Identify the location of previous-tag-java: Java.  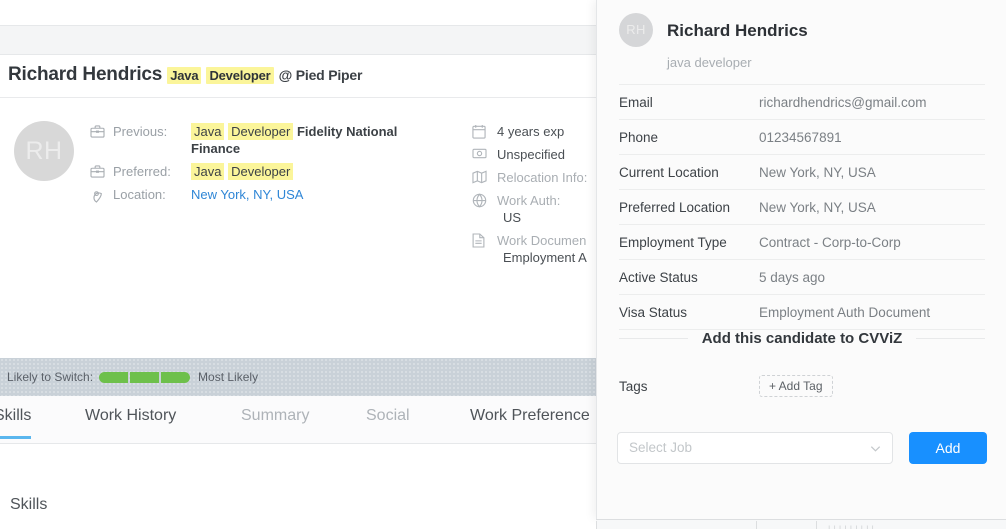
(208, 131).